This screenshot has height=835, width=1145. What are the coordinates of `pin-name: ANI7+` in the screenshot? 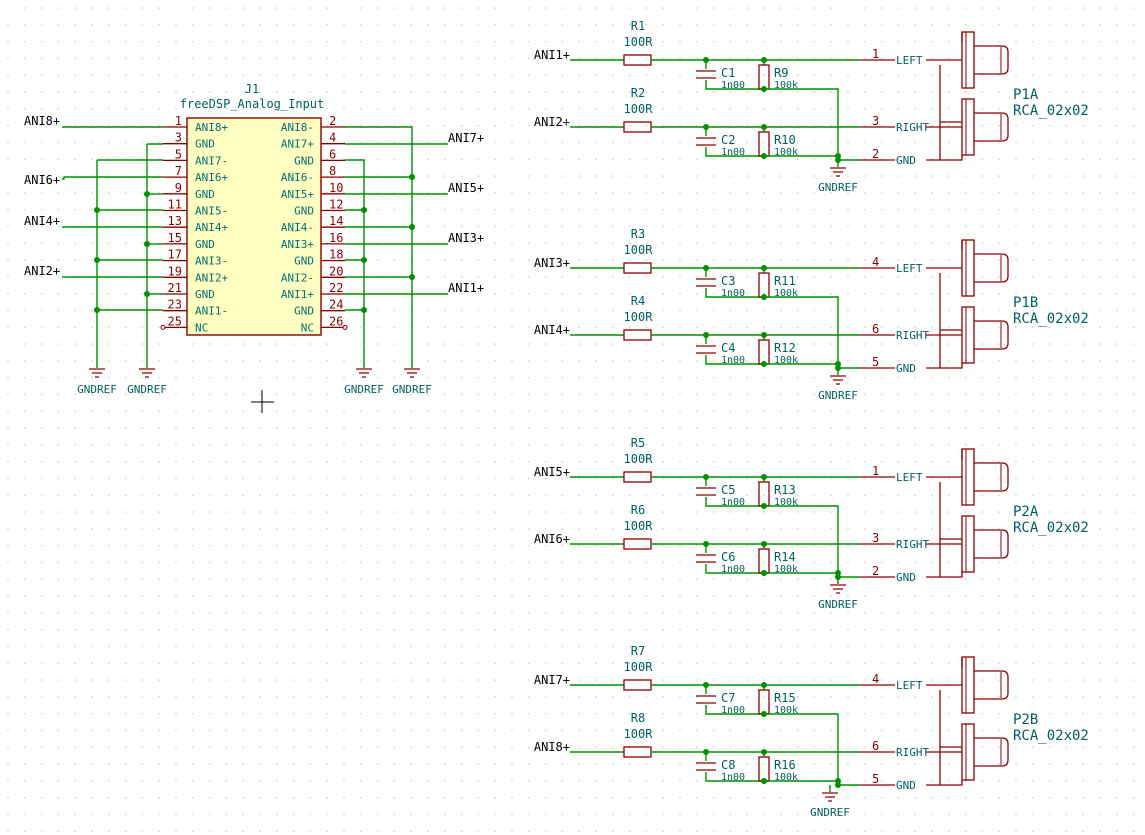 It's located at (297, 144).